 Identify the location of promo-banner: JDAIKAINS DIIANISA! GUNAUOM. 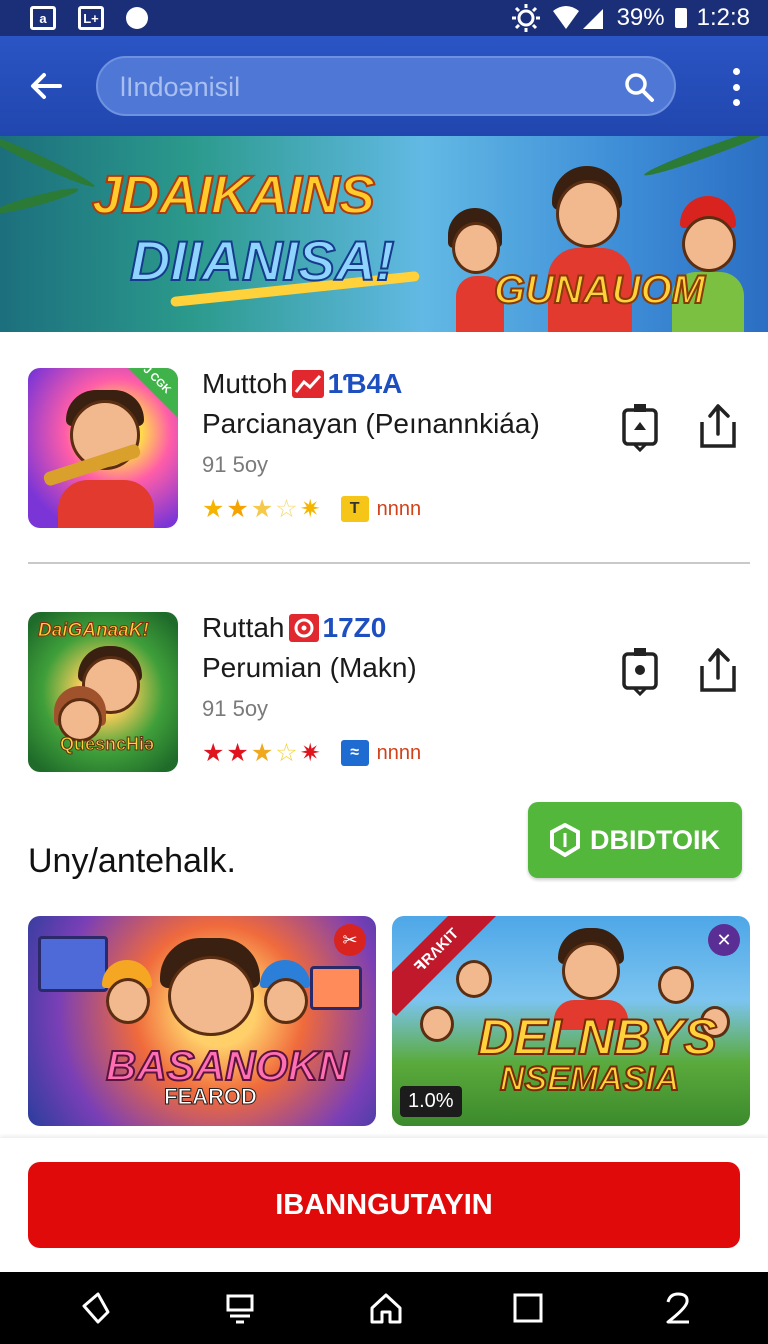
(384, 234).